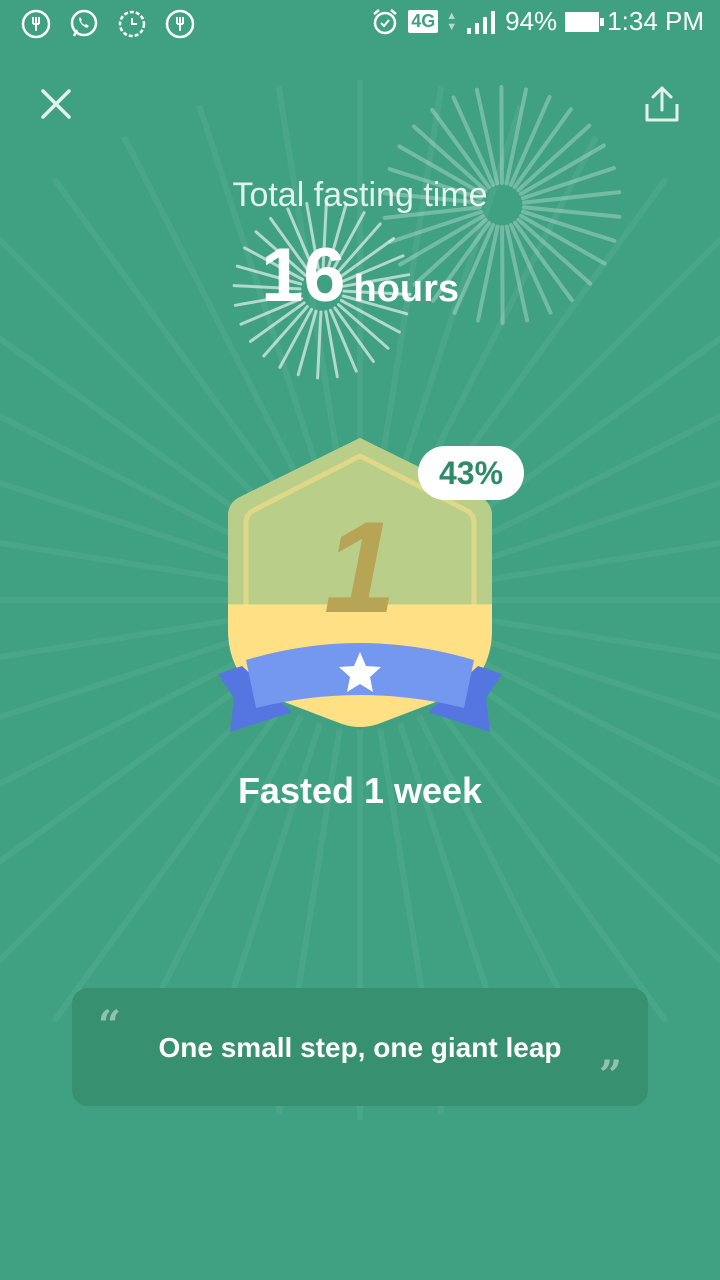 The height and width of the screenshot is (1280, 720). Describe the element at coordinates (406, 289) in the screenshot. I see `hours-unit: hours` at that location.